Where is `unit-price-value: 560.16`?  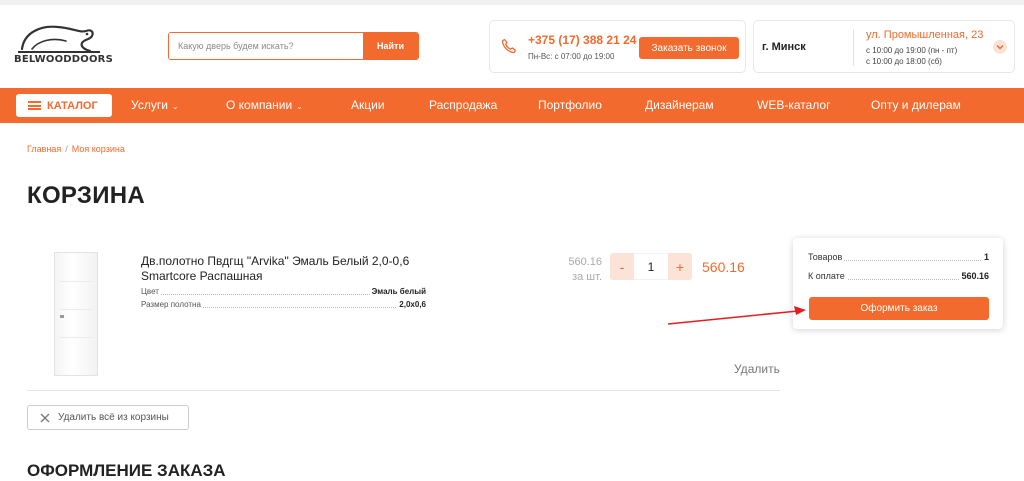
unit-price-value: 560.16 is located at coordinates (585, 262).